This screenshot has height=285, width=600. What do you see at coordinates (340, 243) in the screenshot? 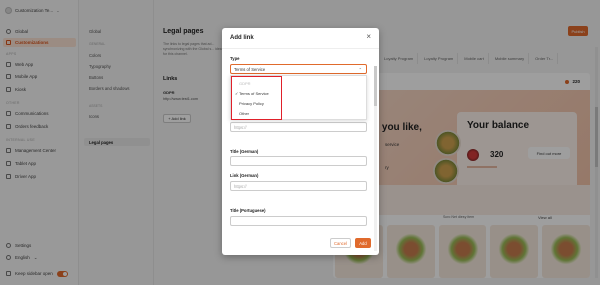
I see `cancel-button: Cancel` at bounding box center [340, 243].